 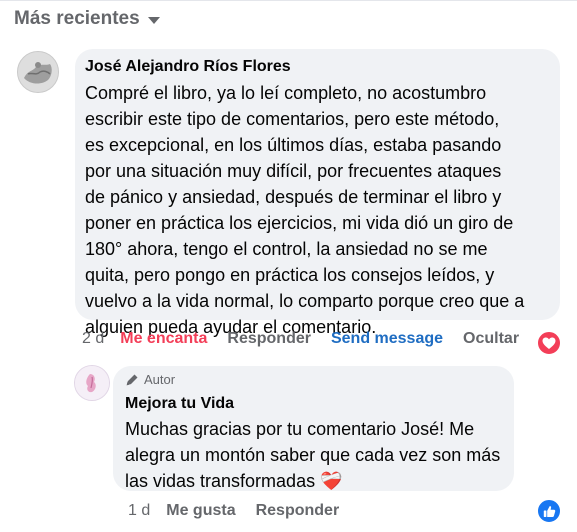 What do you see at coordinates (549, 511) in the screenshot?
I see `thumbs-up-icon` at bounding box center [549, 511].